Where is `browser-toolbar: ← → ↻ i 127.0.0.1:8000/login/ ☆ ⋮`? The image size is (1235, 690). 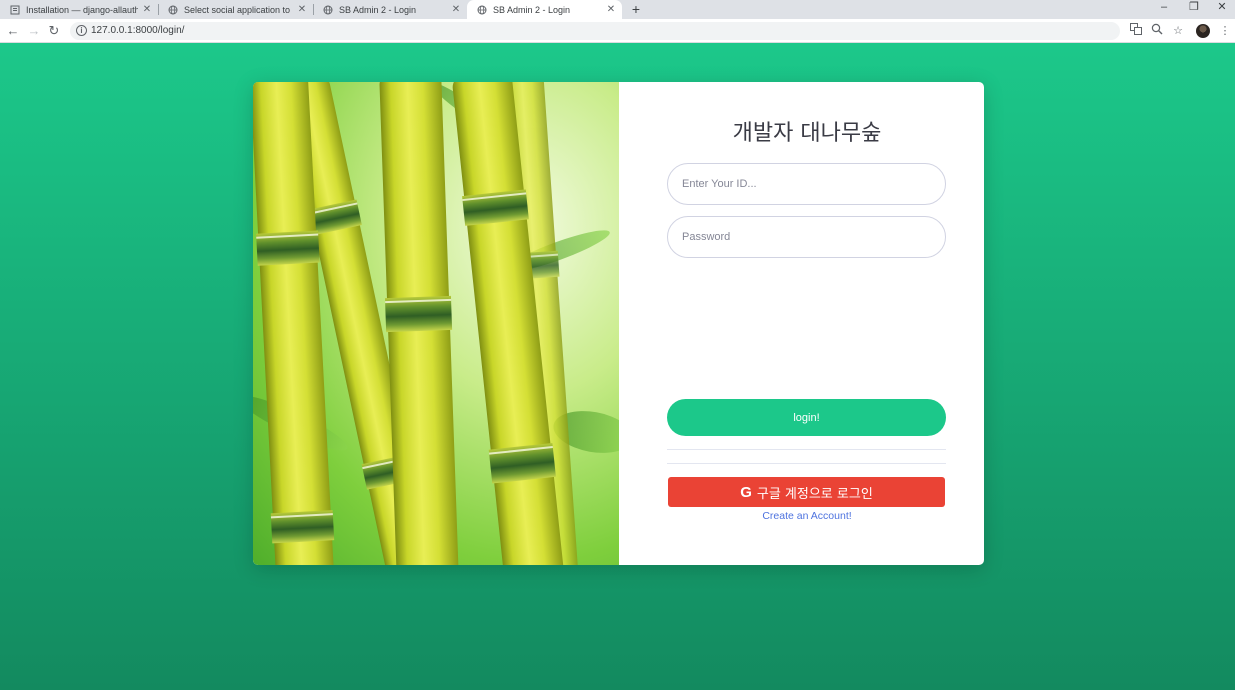
browser-toolbar: ← → ↻ i 127.0.0.1:8000/login/ ☆ ⋮ is located at coordinates (617, 31).